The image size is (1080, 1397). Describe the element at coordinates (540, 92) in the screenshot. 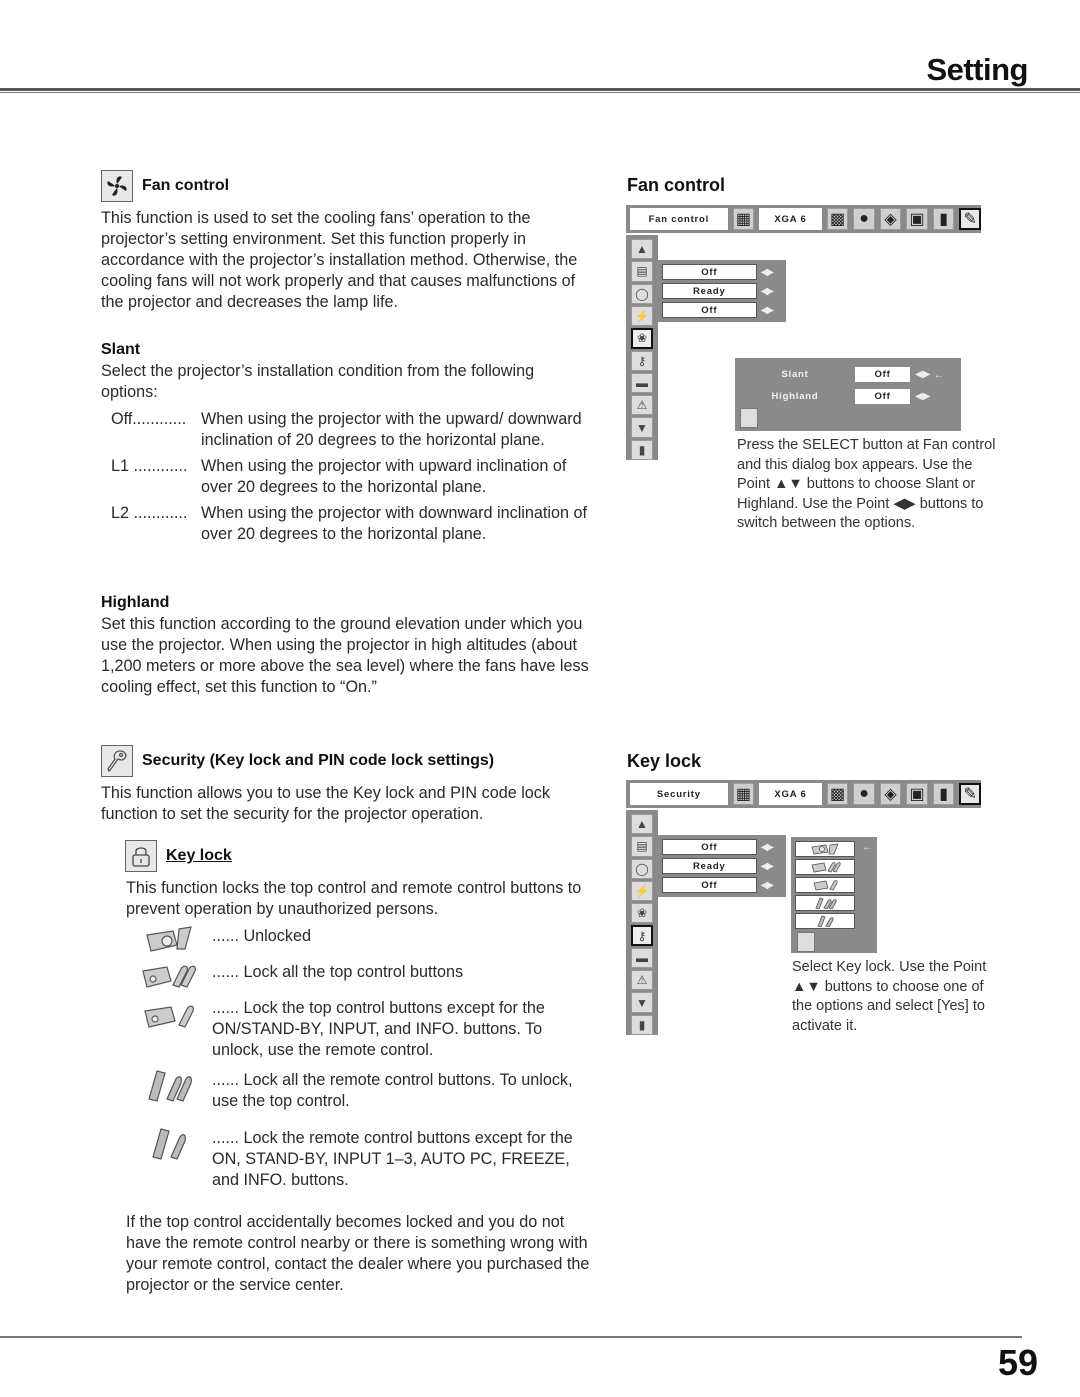

I see `header-rule-thin` at that location.